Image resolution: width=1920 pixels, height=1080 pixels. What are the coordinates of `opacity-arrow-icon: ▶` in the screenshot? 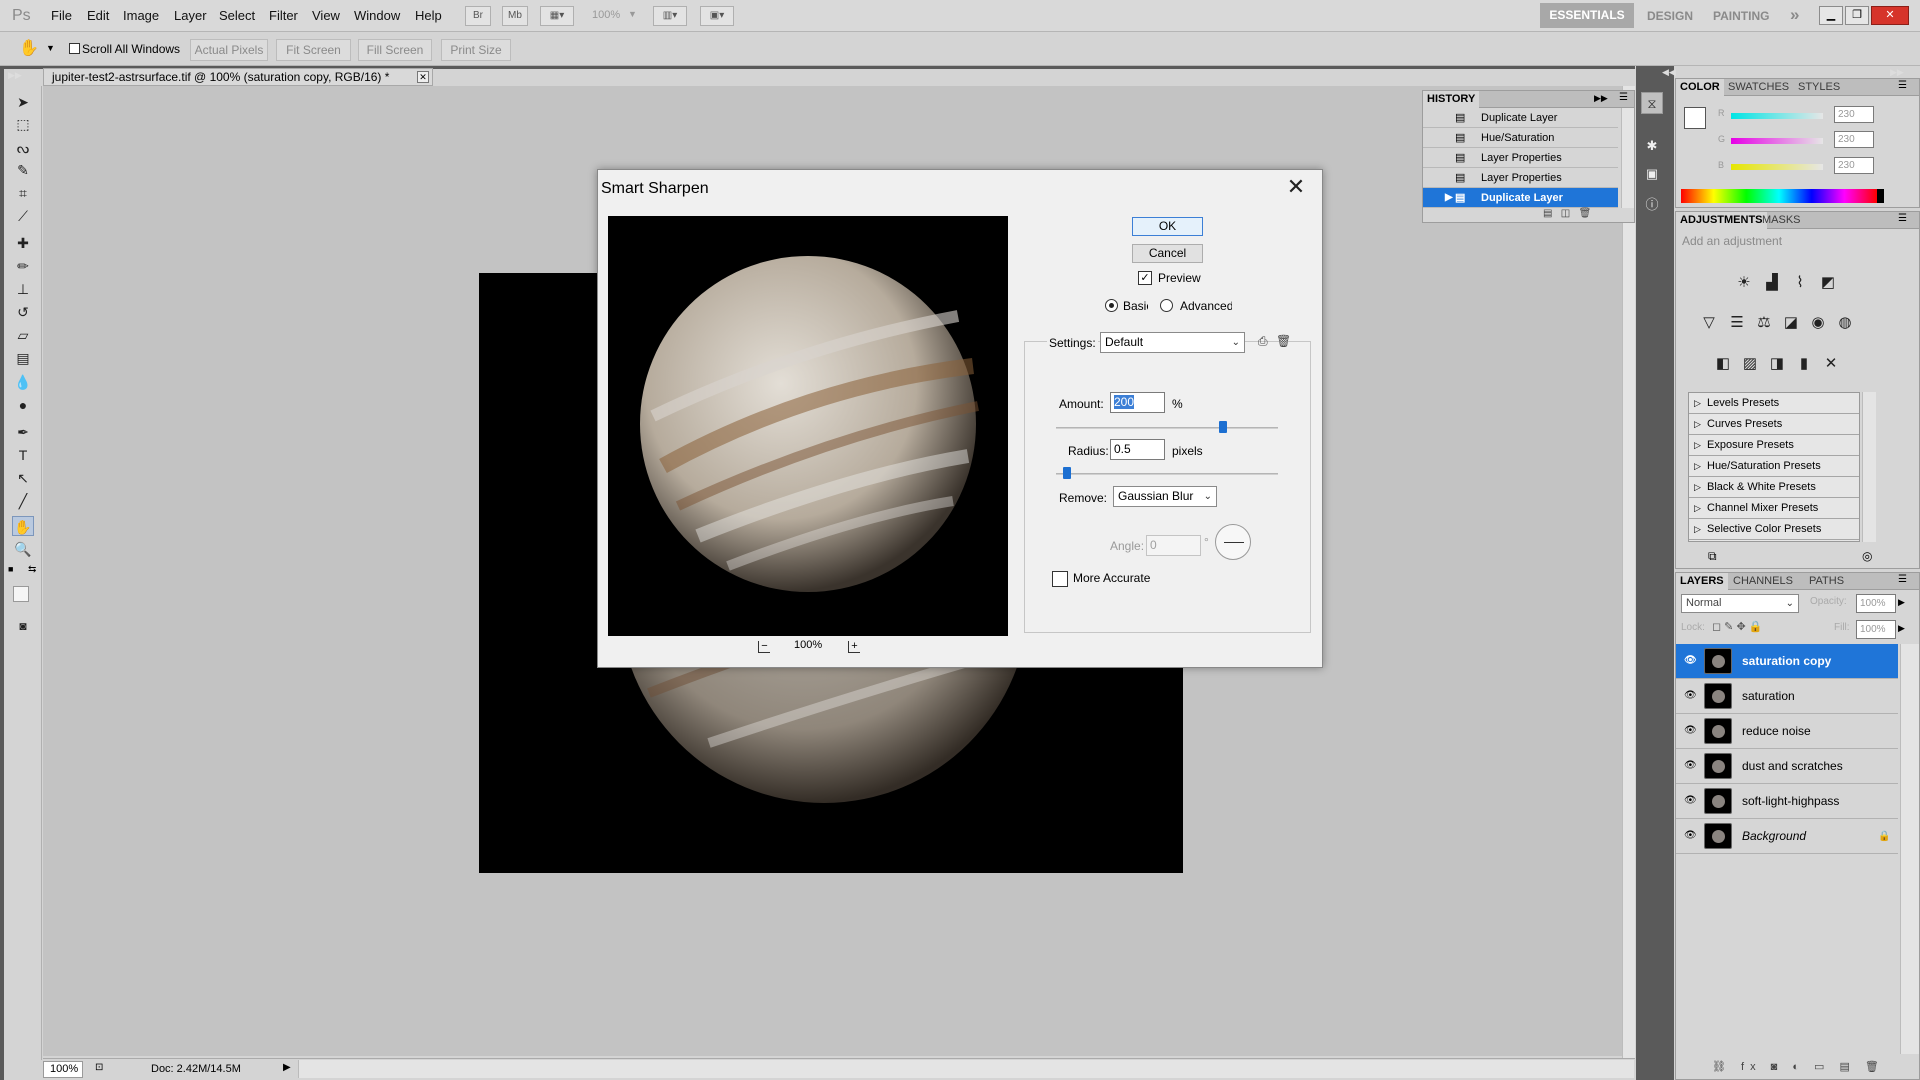 It's located at (1901, 602).